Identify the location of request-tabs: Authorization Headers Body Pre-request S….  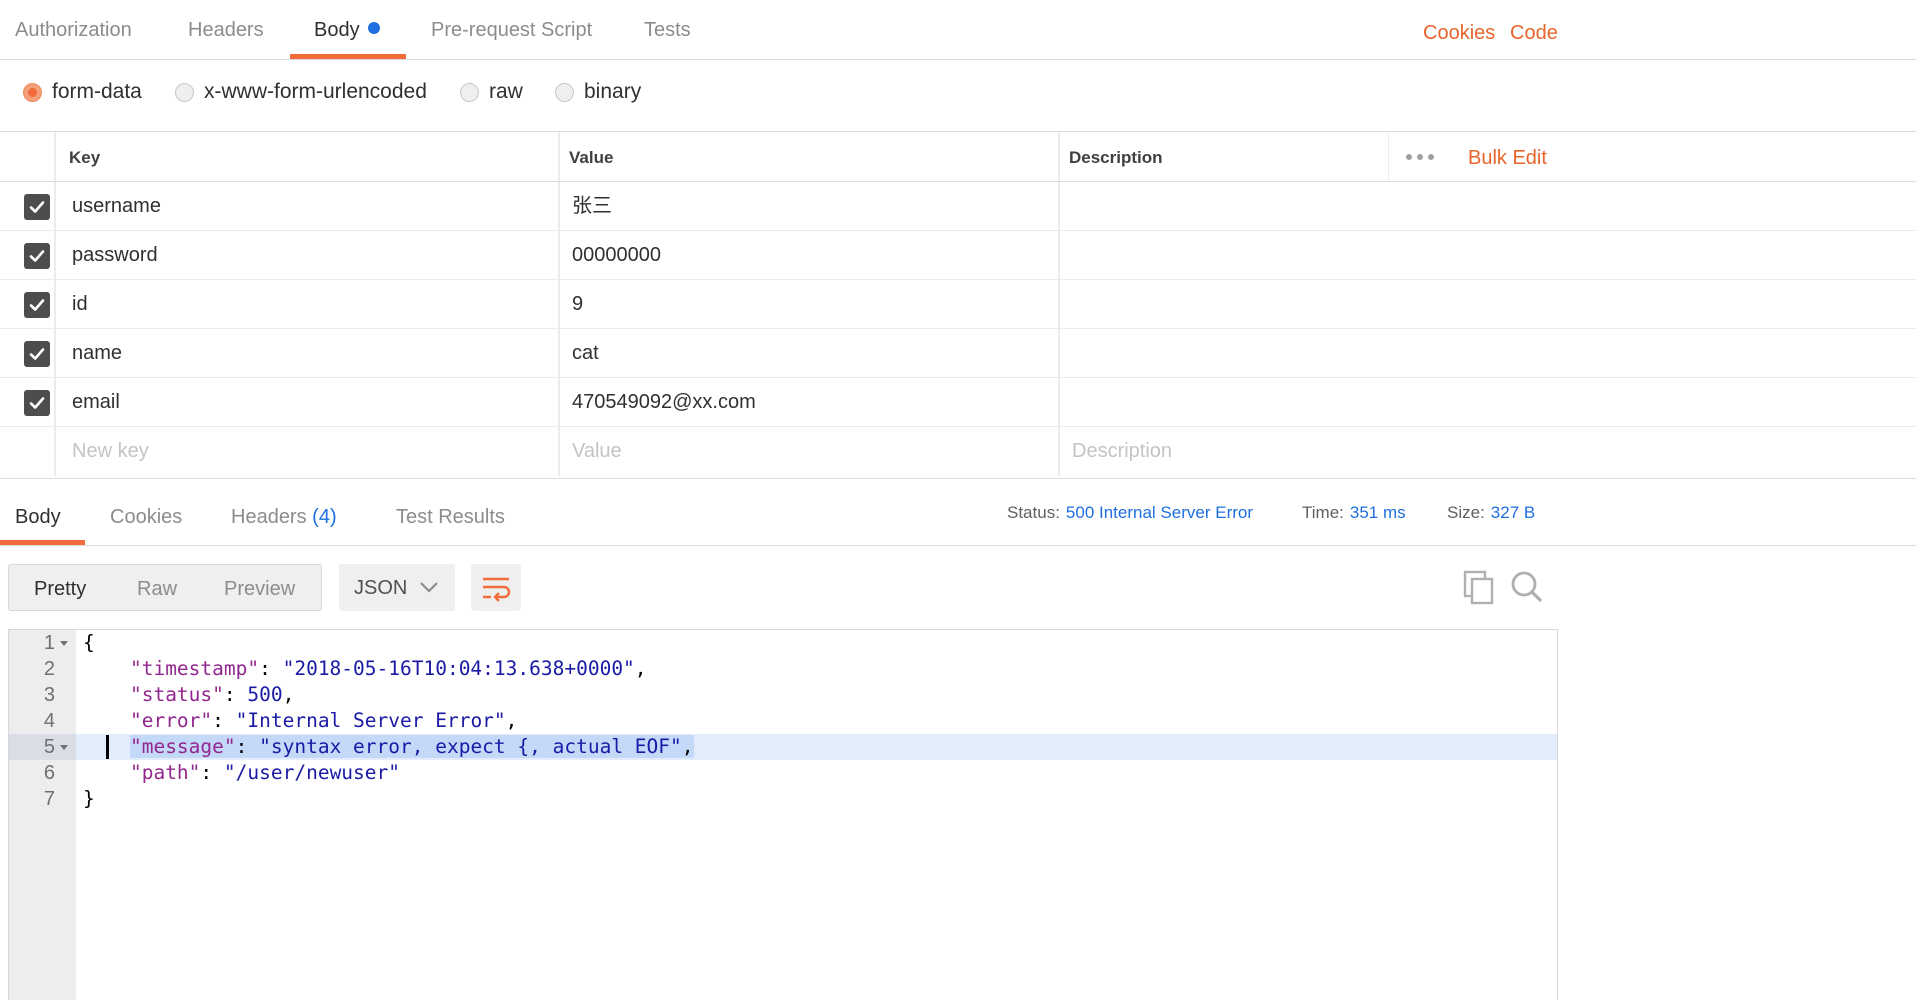
(958, 30).